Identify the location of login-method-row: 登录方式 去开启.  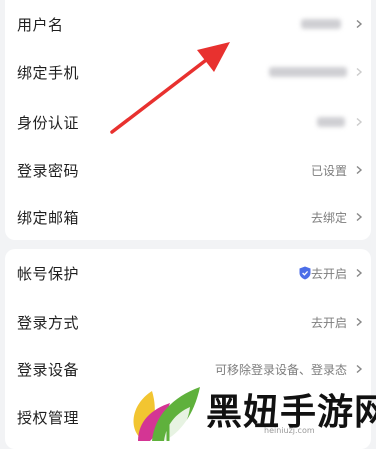
(188, 322).